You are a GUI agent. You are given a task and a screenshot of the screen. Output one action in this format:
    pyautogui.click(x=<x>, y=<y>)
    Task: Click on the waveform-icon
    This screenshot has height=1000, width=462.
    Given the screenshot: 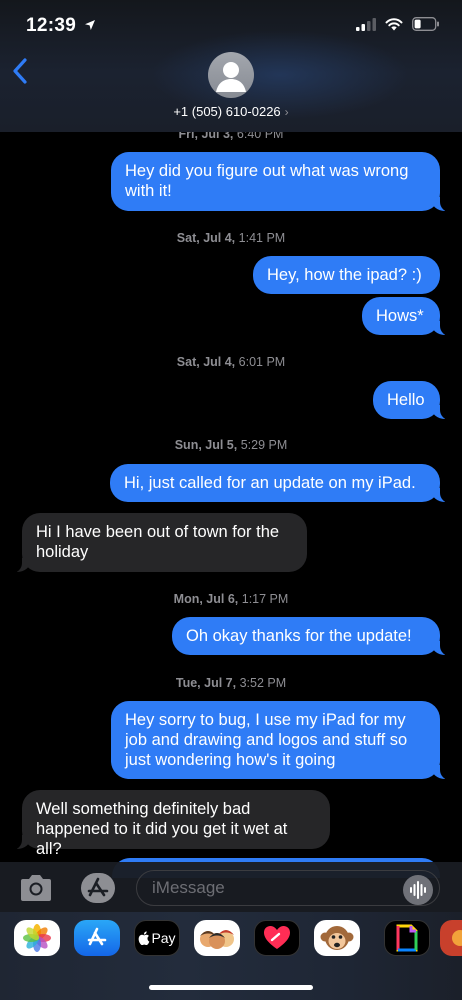 What is the action you would take?
    pyautogui.click(x=418, y=890)
    